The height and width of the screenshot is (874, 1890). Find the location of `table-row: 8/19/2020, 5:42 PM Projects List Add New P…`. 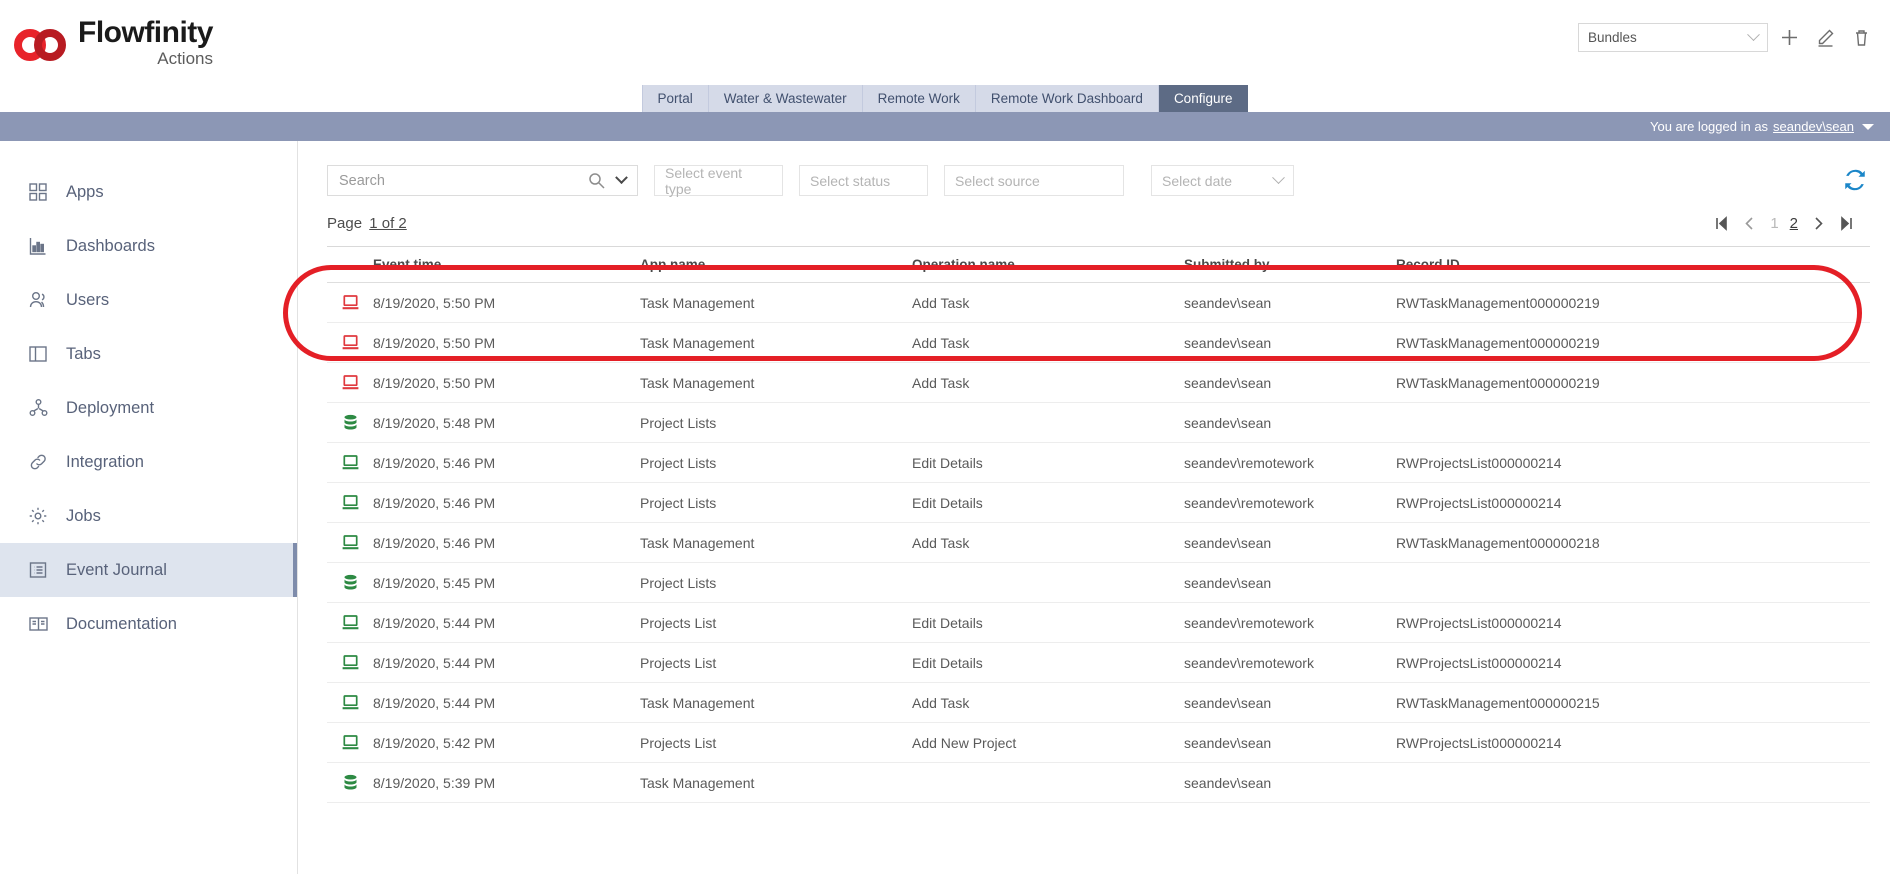

table-row: 8/19/2020, 5:42 PM Projects List Add New P… is located at coordinates (1098, 742).